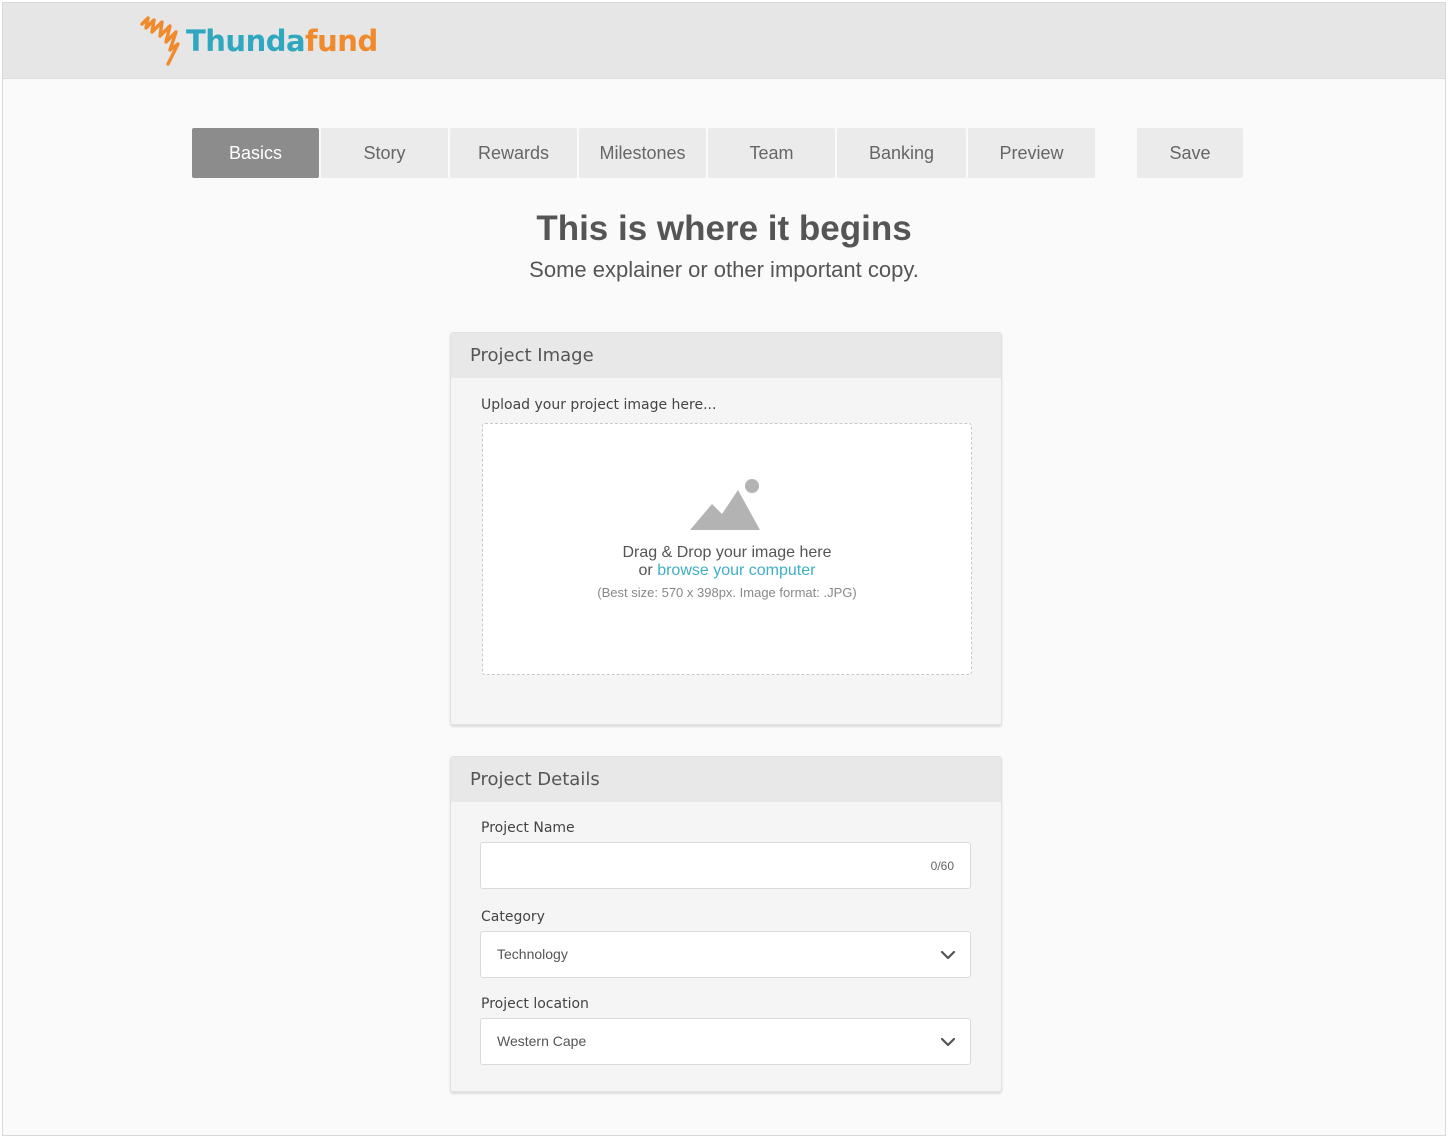 The height and width of the screenshot is (1139, 1448). I want to click on category-selected-value: Technology, so click(532, 954).